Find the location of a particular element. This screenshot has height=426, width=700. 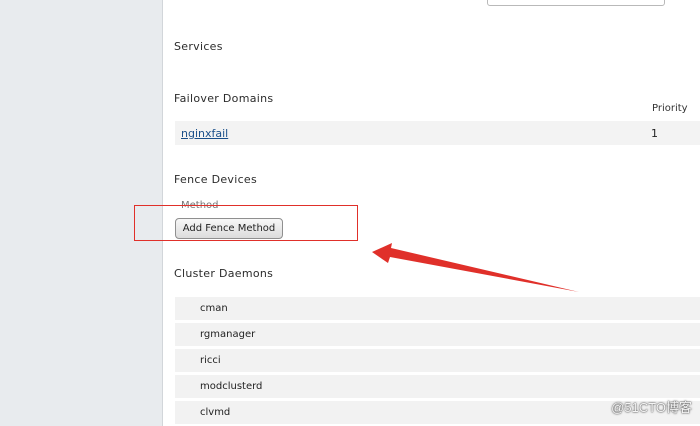

services-heading: Services is located at coordinates (198, 46).